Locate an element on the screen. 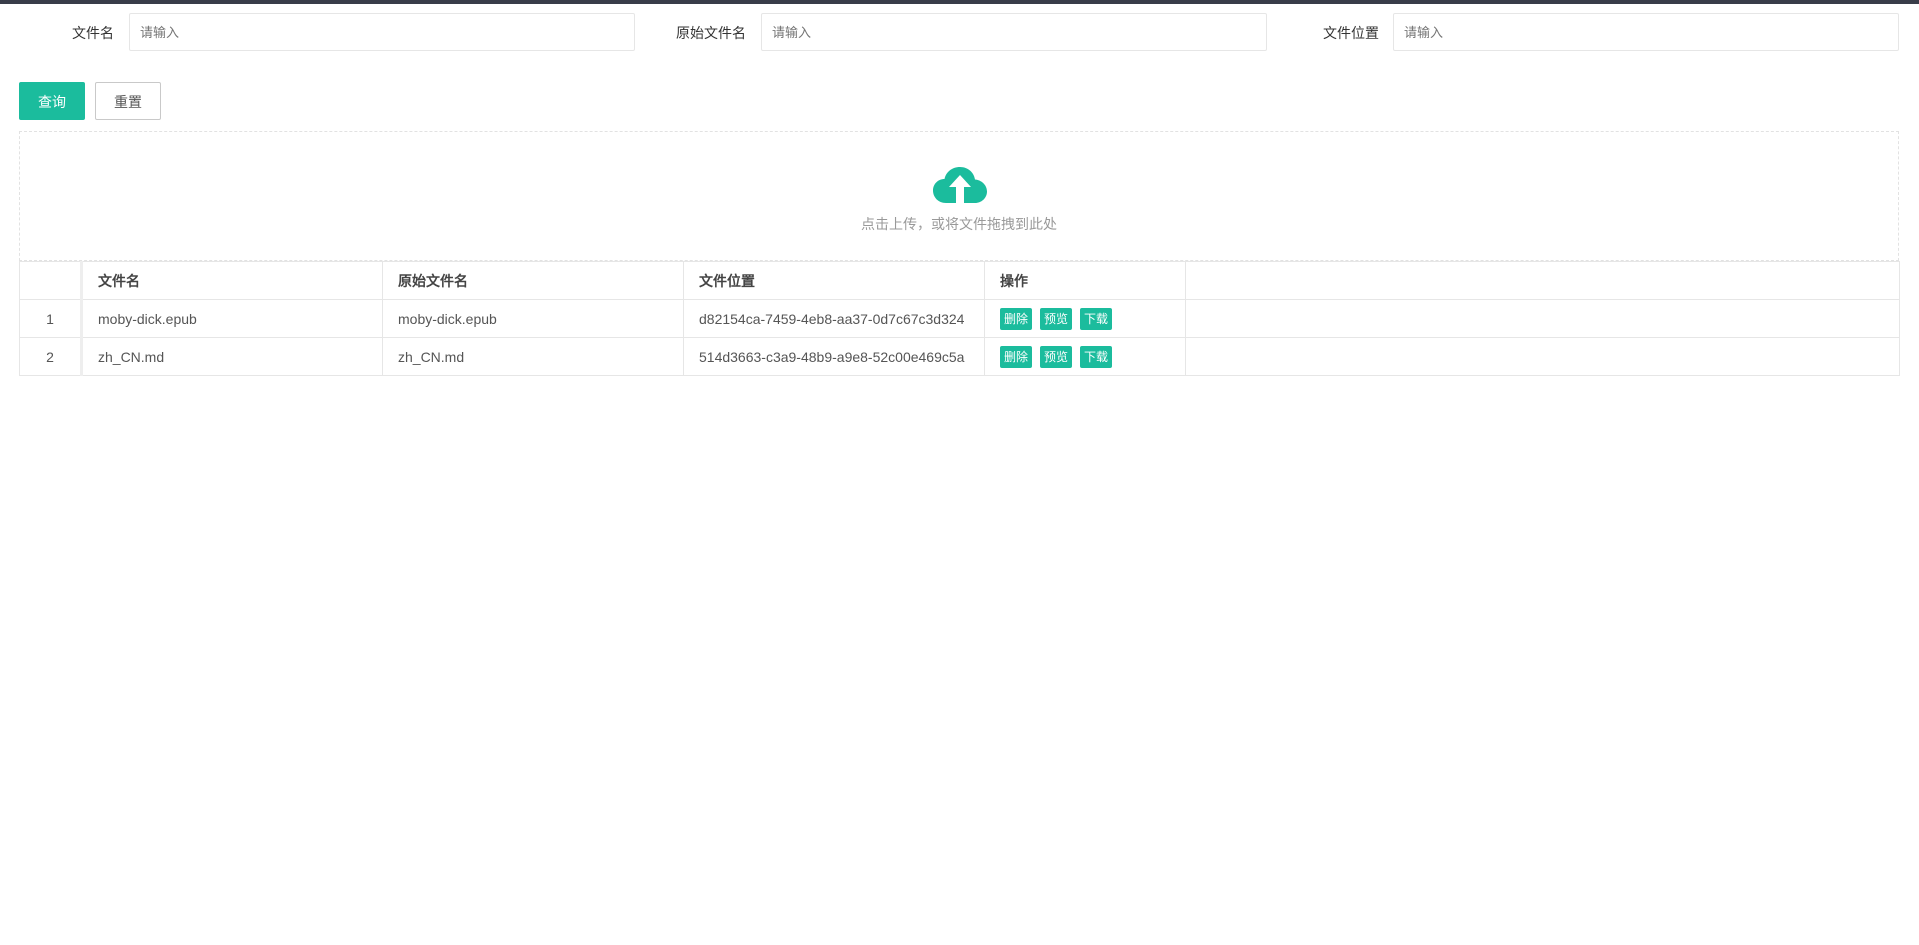  header-location: 文件位置 is located at coordinates (834, 280).